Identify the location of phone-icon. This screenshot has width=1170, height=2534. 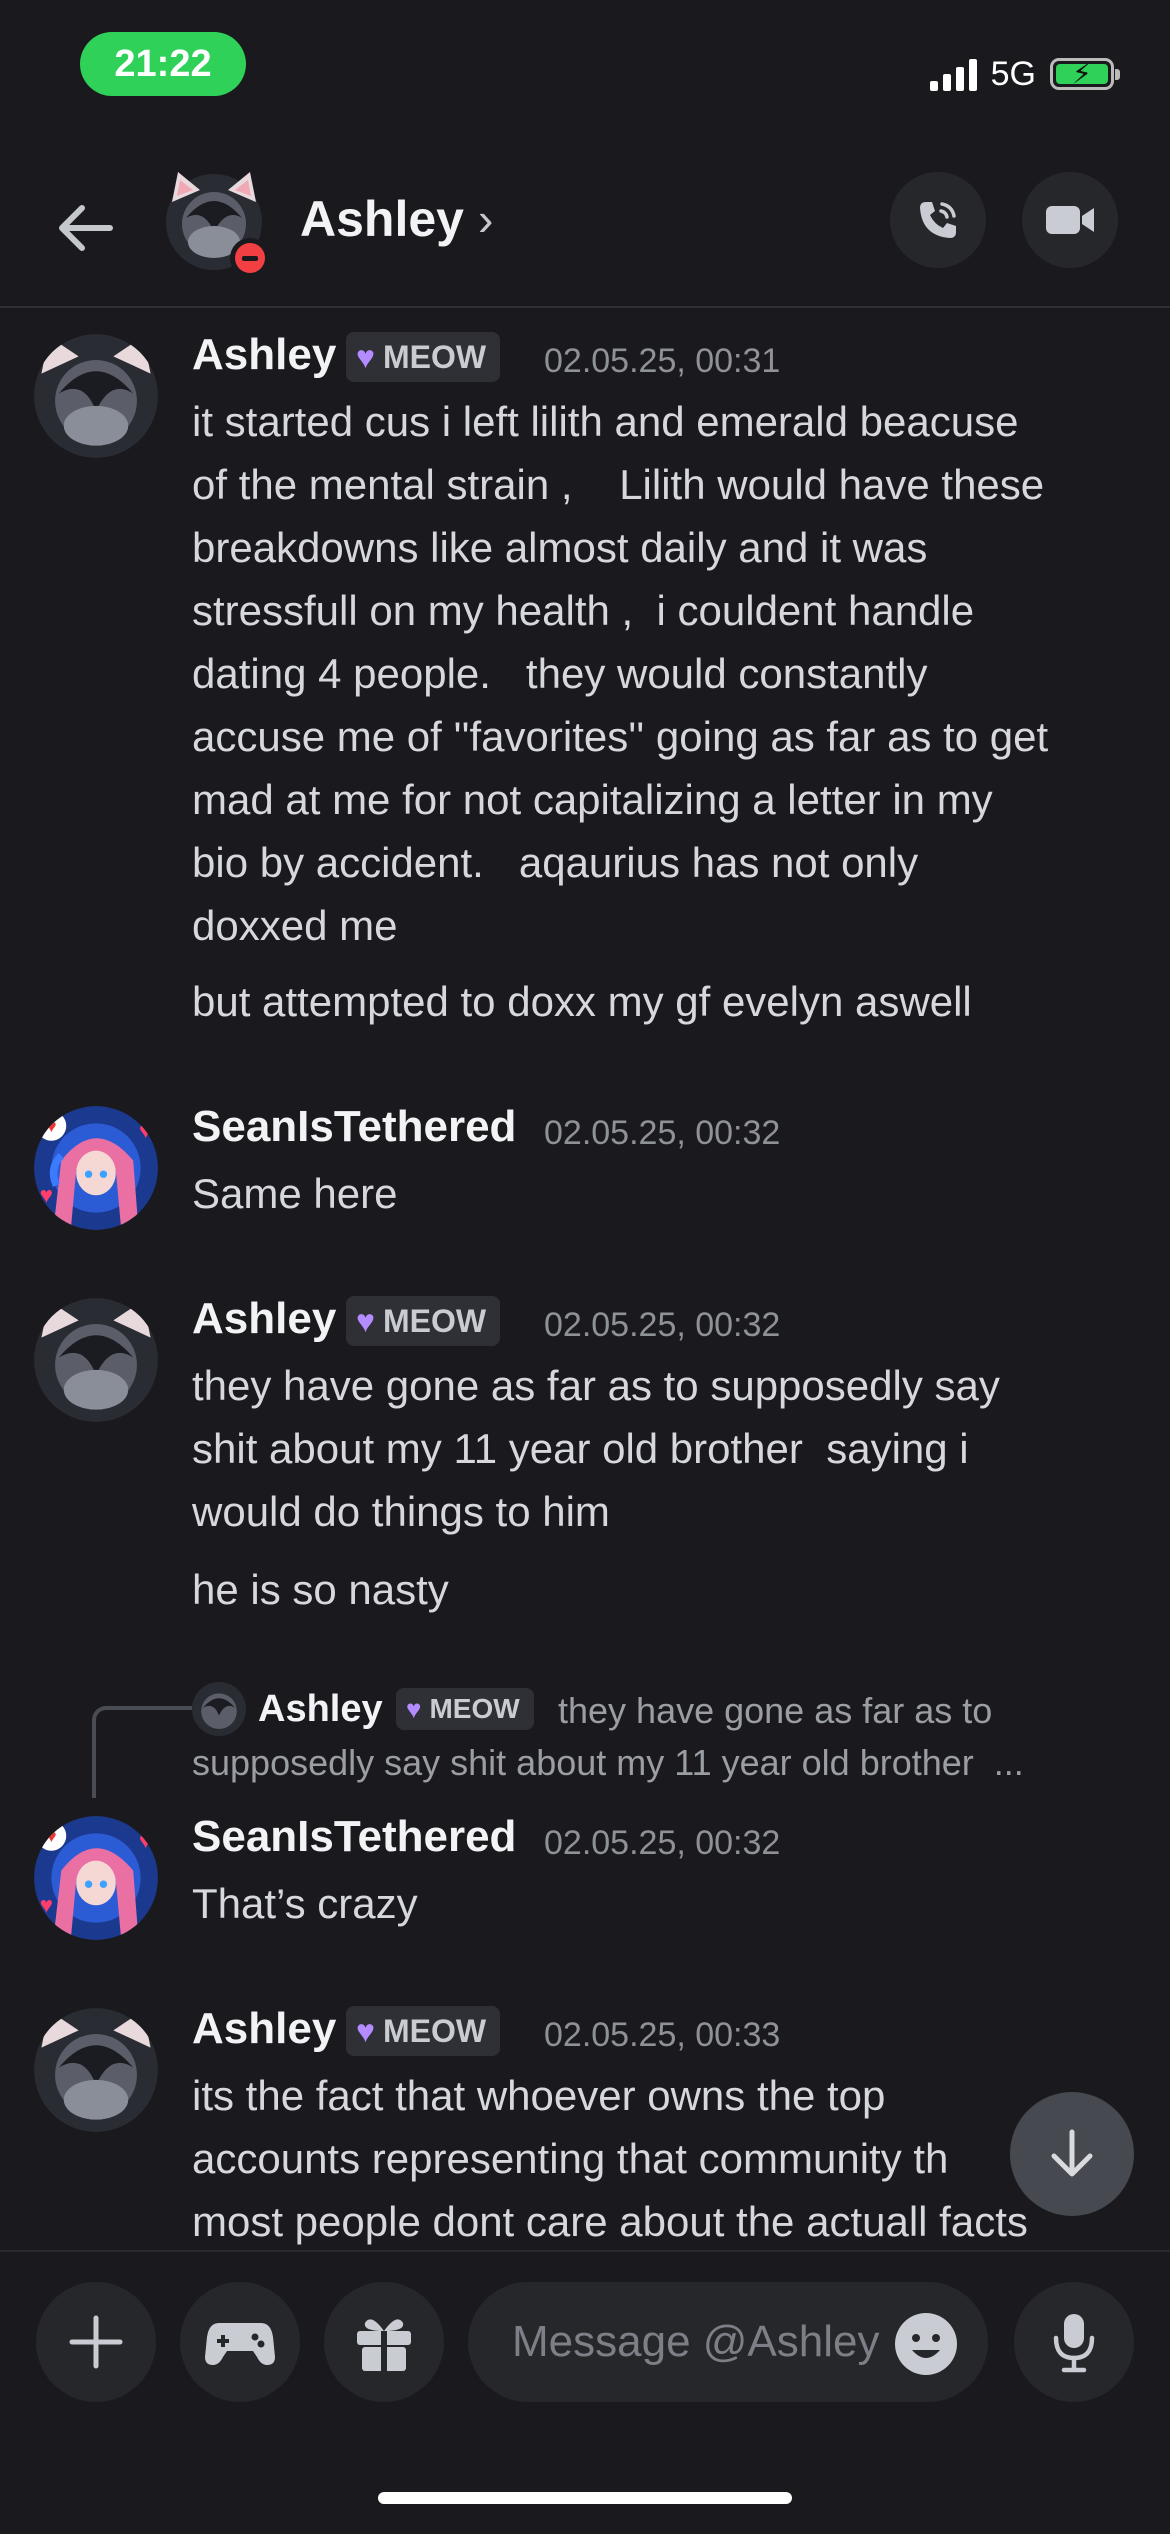
(938, 220).